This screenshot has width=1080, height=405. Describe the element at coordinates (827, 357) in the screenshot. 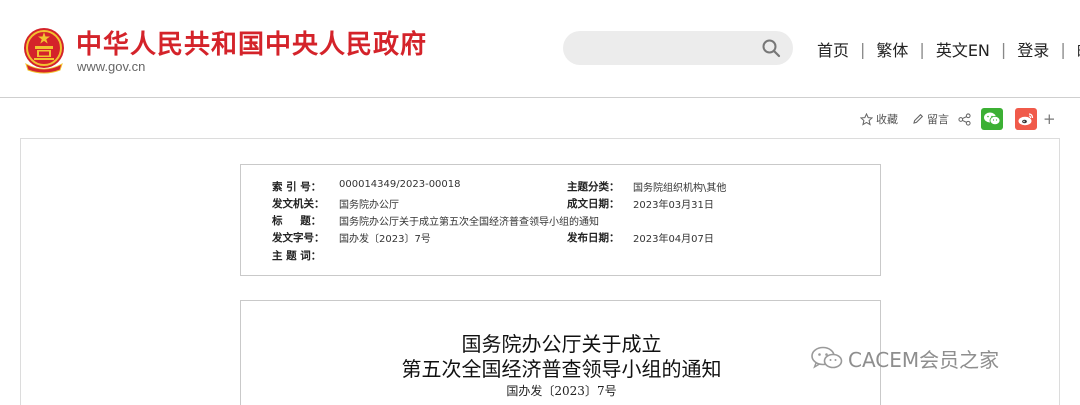

I see `wechat-watermark-icon` at that location.